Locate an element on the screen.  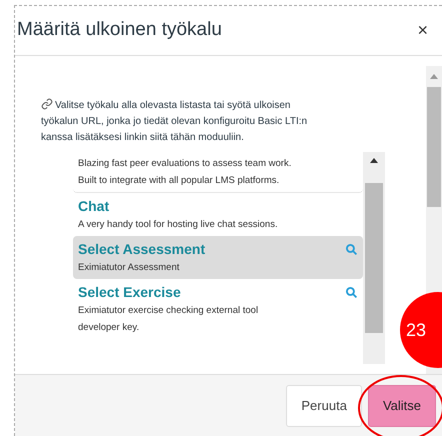
tool-description: Blazing fast peer evaluations to assess team work. Built to integrate with all popular LMS platforms. is located at coordinates (185, 172).